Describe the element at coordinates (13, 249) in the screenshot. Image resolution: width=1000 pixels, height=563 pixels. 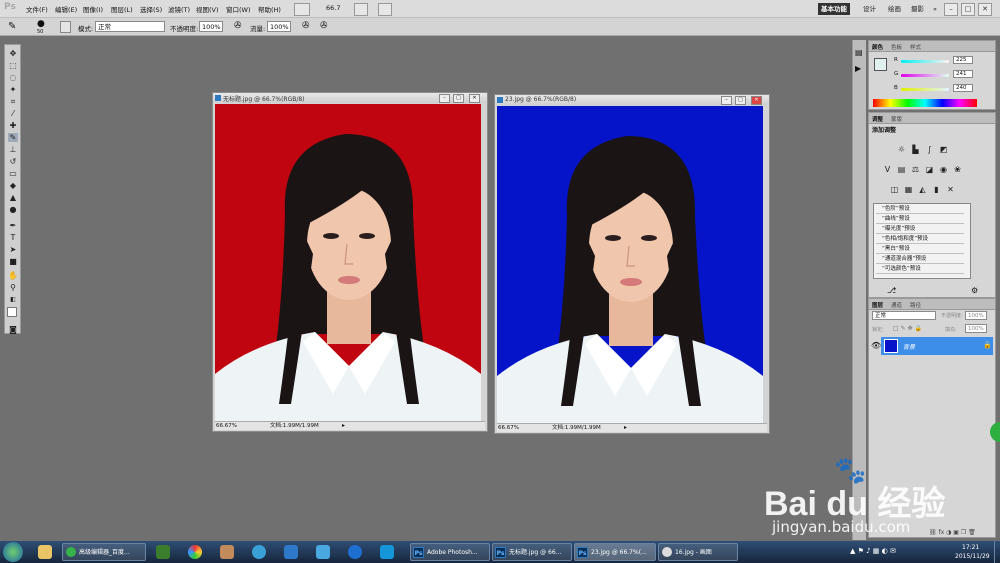
I see `path-select-tool-icon: ➤` at that location.